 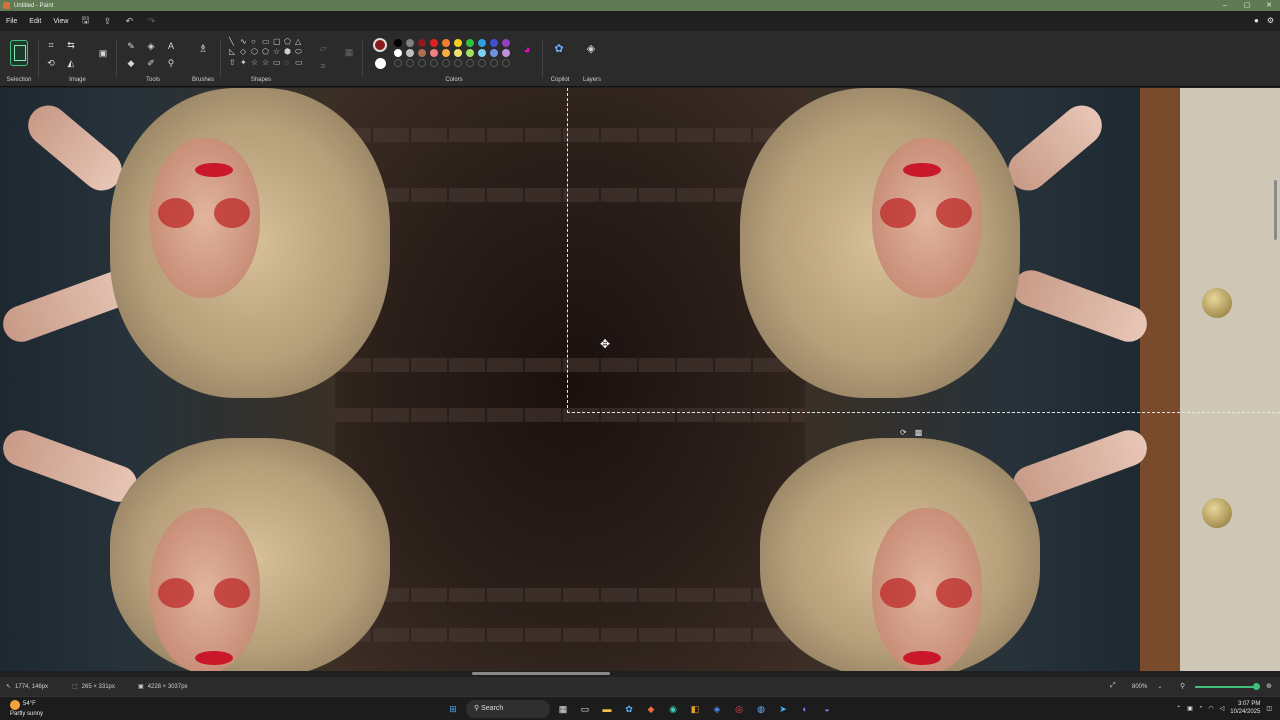 I want to click on primary-color-swatch, so click(x=380, y=45).